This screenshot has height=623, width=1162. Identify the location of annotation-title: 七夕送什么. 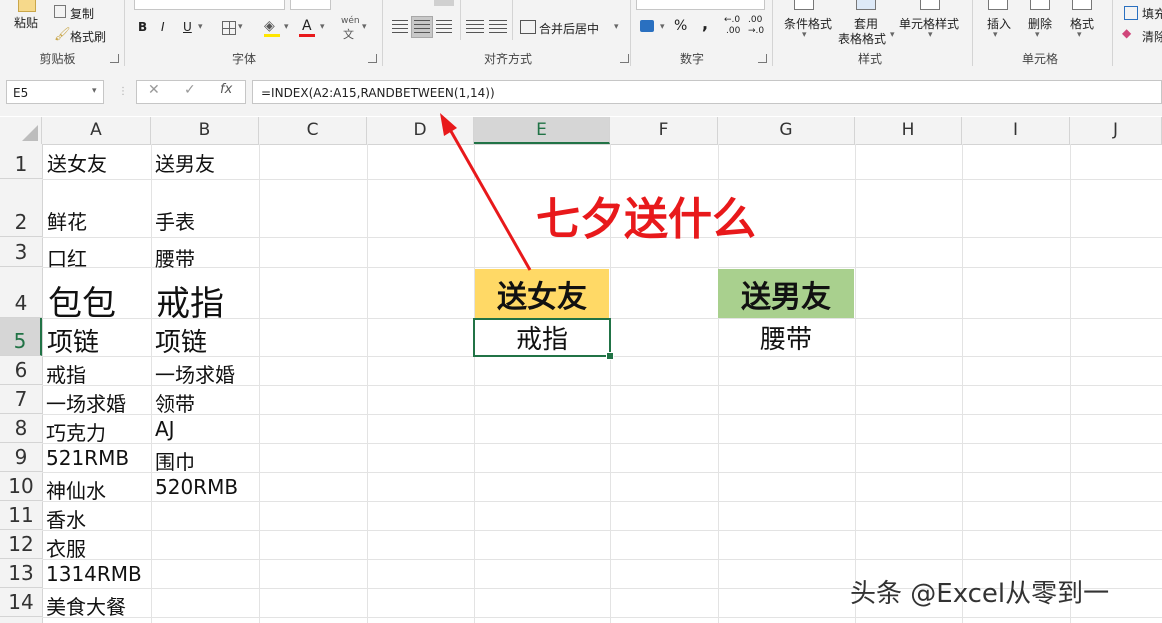
(646, 219).